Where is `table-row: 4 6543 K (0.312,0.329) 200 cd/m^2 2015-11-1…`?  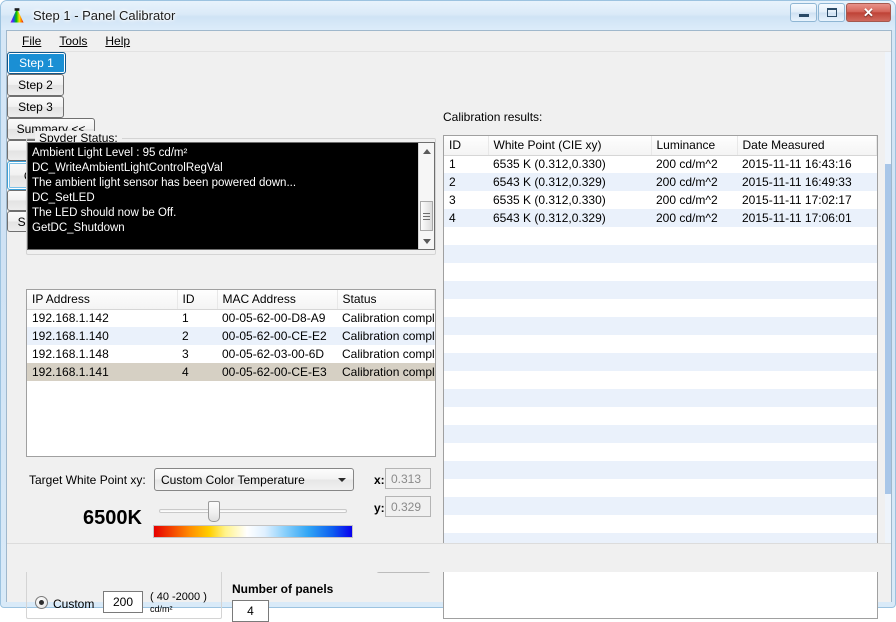 table-row: 4 6543 K (0.312,0.329) 200 cd/m^2 2015-11-1… is located at coordinates (660, 218).